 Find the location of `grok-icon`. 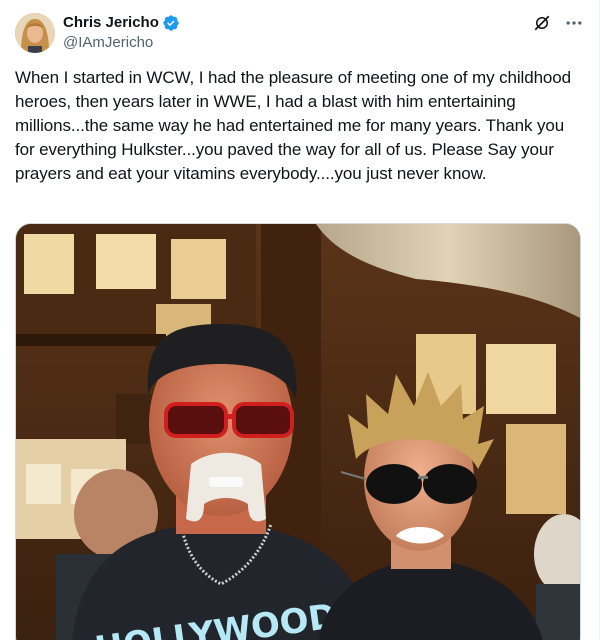

grok-icon is located at coordinates (542, 23).